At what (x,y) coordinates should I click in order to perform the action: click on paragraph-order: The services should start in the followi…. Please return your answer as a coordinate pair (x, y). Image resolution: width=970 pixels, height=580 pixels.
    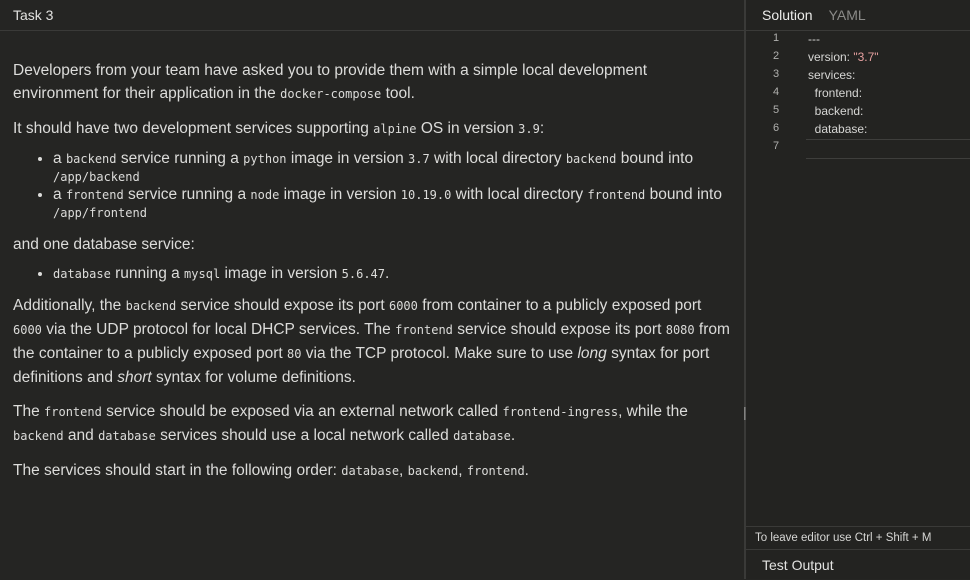
    Looking at the image, I should click on (271, 470).